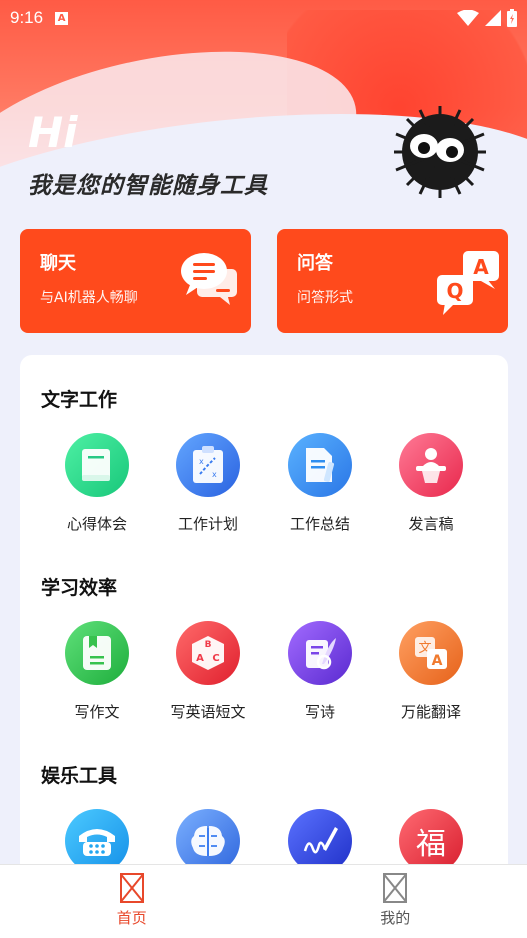 The height and width of the screenshot is (938, 527). Describe the element at coordinates (131, 888) in the screenshot. I see `home-icon` at that location.